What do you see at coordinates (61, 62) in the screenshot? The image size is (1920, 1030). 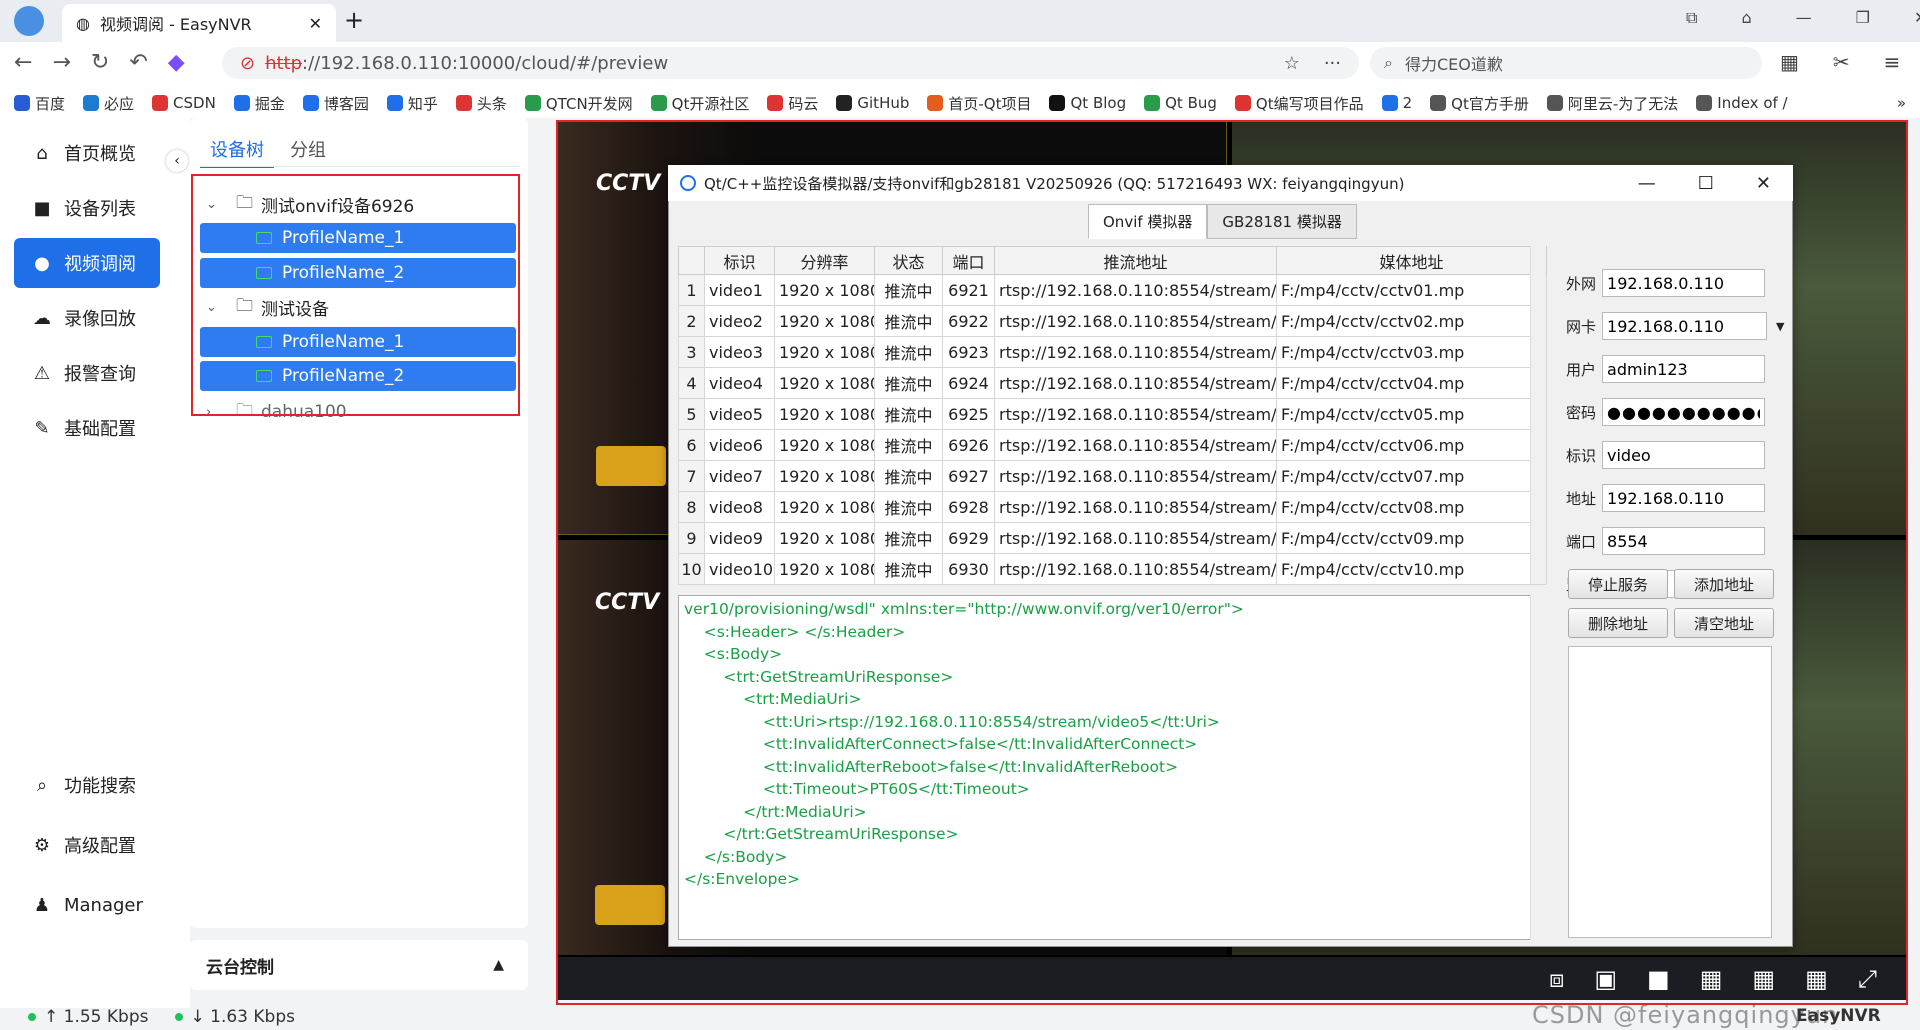 I see `forward-icon: →` at bounding box center [61, 62].